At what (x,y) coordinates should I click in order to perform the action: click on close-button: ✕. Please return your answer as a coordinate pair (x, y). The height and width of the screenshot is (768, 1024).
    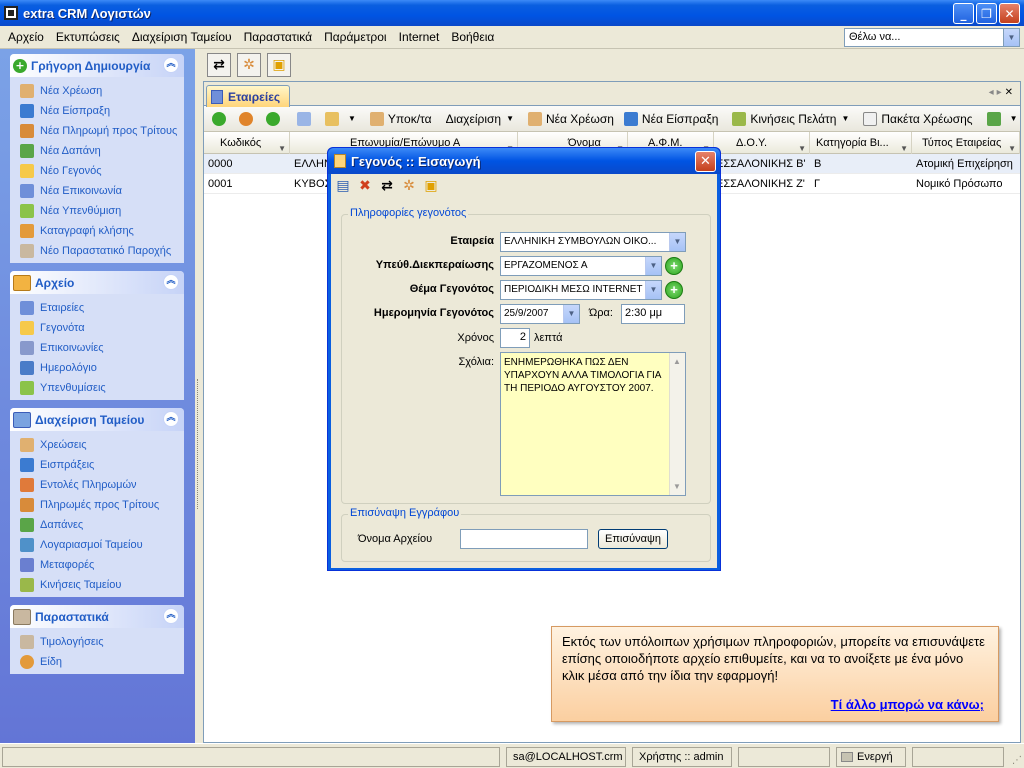
    Looking at the image, I should click on (1009, 13).